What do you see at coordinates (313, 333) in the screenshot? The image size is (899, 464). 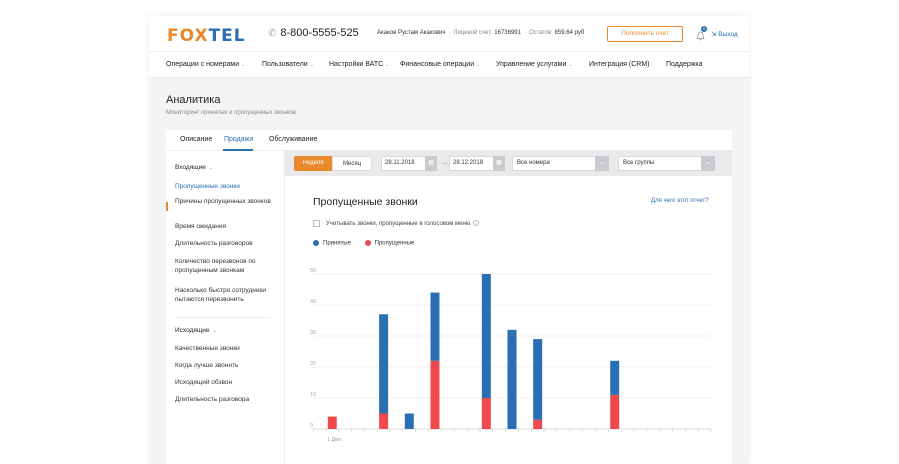 I see `y-tick-label: 30` at bounding box center [313, 333].